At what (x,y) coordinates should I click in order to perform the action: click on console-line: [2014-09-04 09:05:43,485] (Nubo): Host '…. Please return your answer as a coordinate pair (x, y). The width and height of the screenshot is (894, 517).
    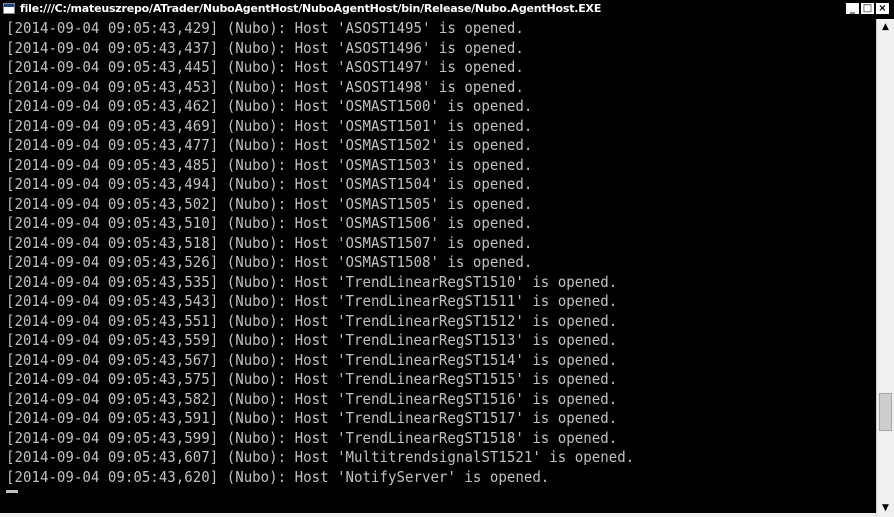
    Looking at the image, I should click on (269, 164).